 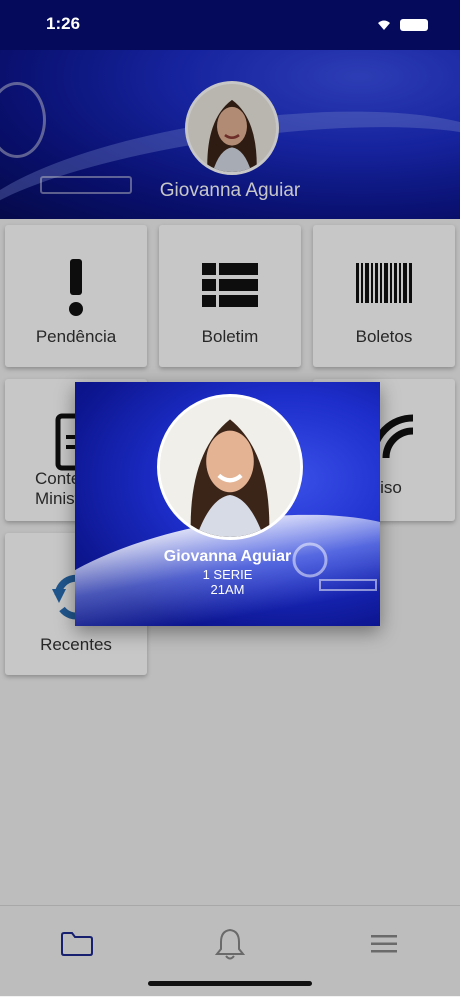 I want to click on student-card-avatar, so click(x=230, y=467).